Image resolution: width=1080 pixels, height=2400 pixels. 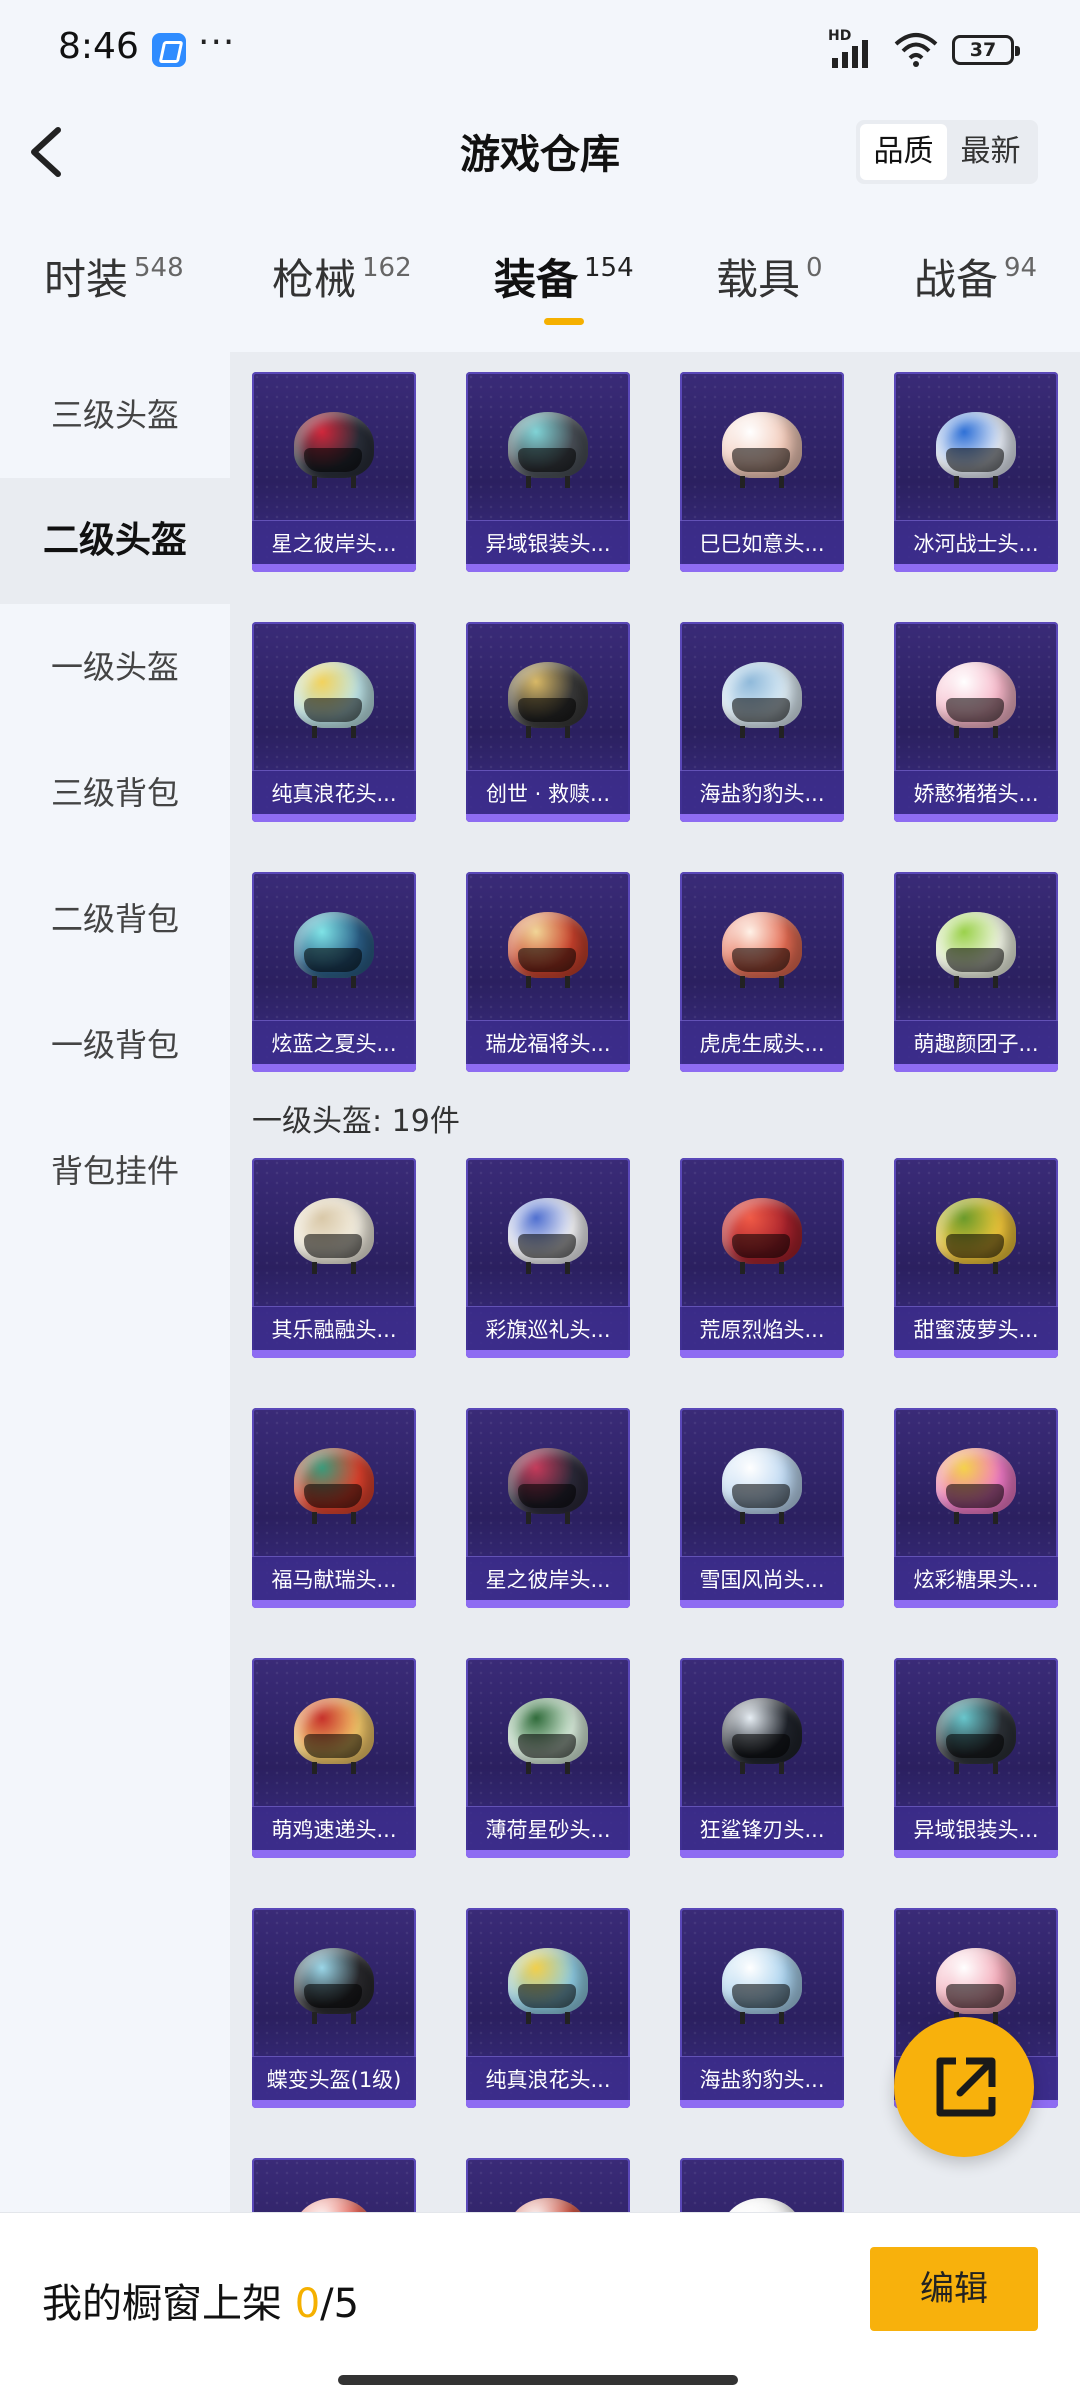 What do you see at coordinates (956, 279) in the screenshot?
I see `tab-label: 战备` at bounding box center [956, 279].